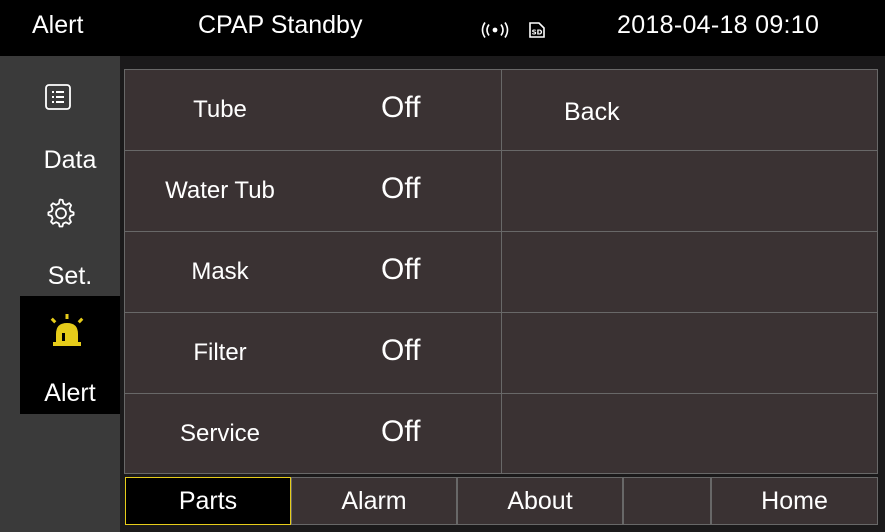  What do you see at coordinates (70, 355) in the screenshot?
I see `sidebar-item-alert: Alert` at bounding box center [70, 355].